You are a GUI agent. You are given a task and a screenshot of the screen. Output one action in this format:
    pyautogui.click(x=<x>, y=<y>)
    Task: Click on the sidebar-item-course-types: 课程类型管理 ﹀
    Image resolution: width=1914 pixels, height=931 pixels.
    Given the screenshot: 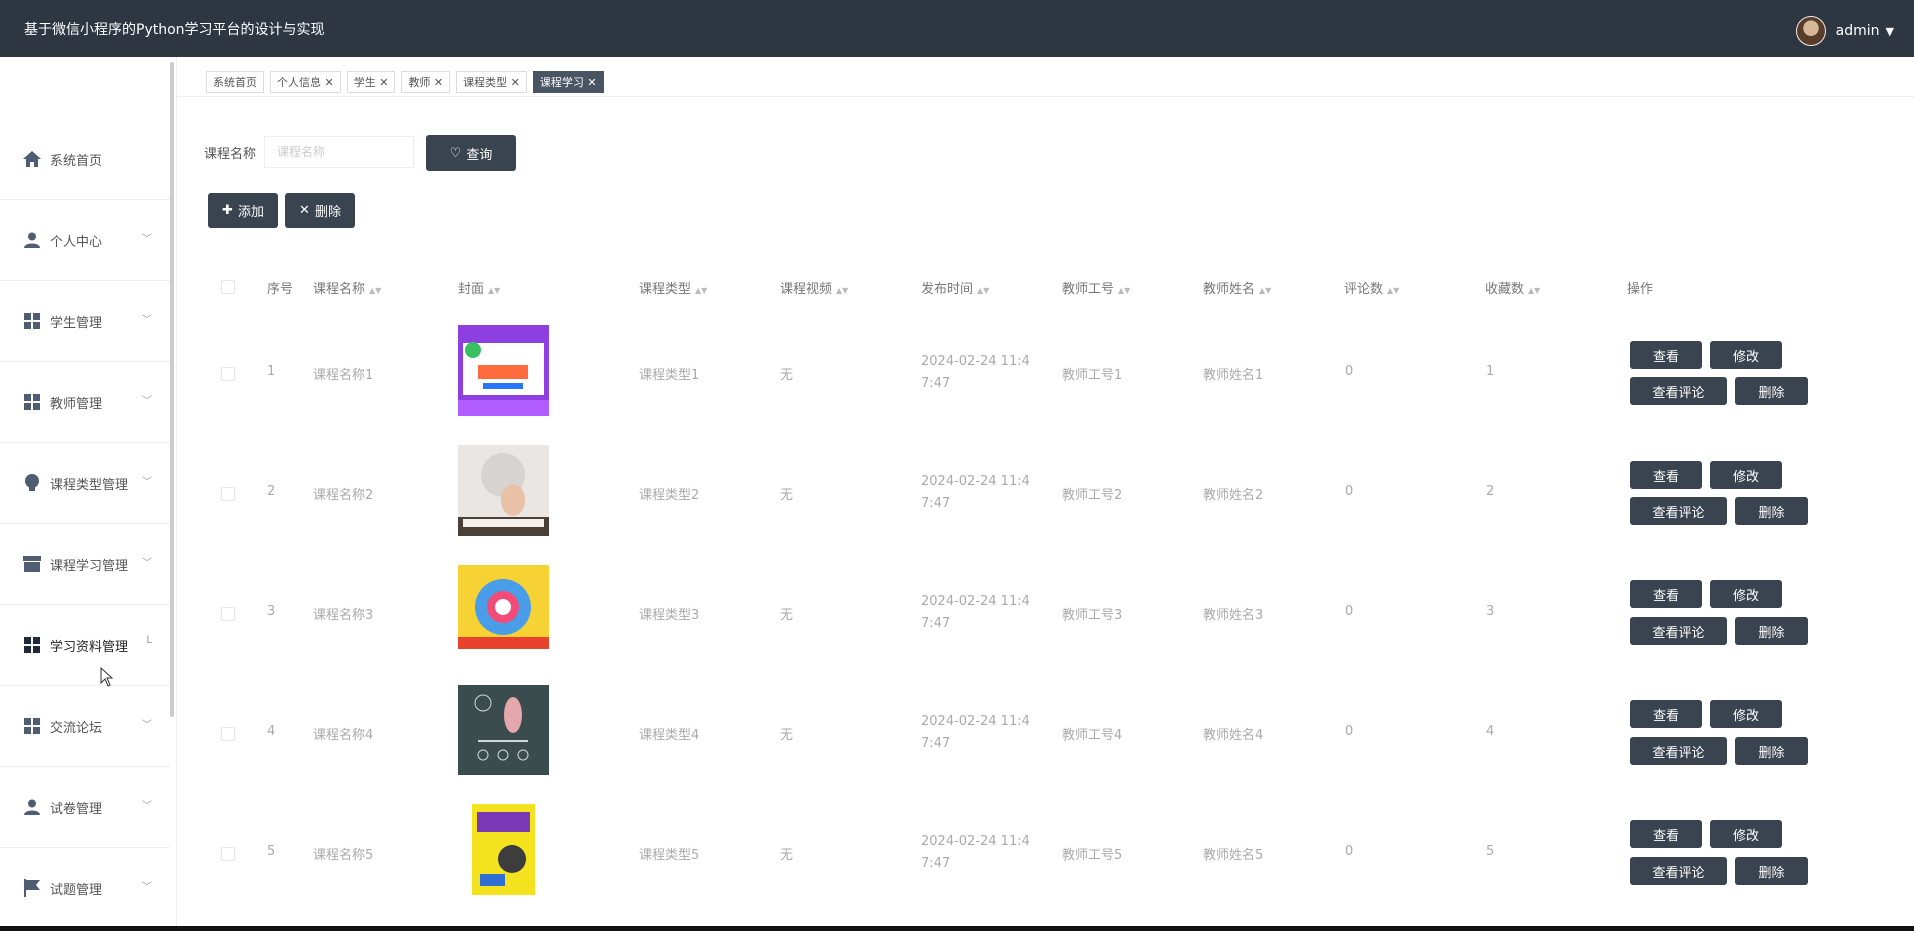 What is the action you would take?
    pyautogui.click(x=85, y=483)
    